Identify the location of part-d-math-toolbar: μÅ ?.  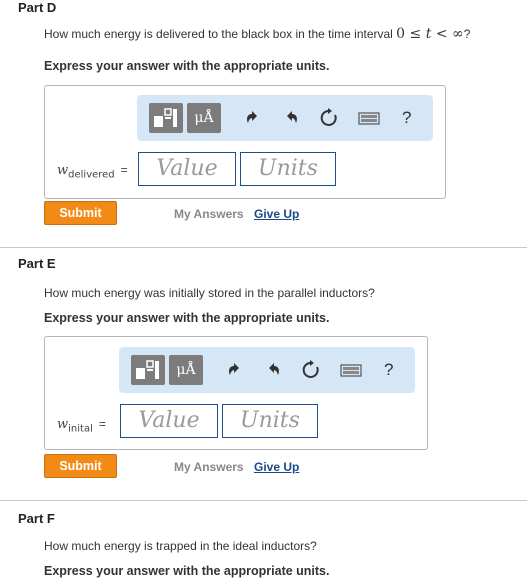
(285, 118).